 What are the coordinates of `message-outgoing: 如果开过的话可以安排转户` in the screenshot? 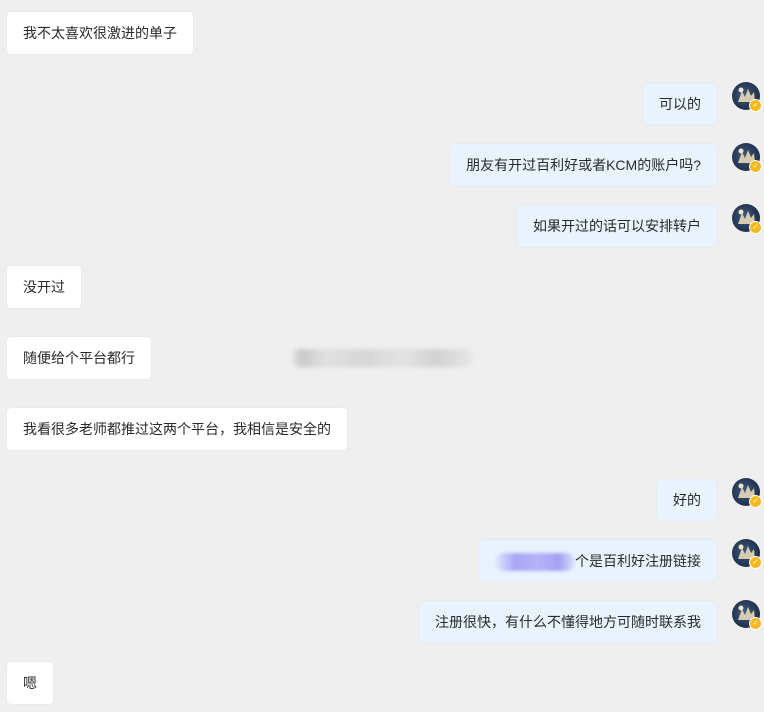 It's located at (617, 226).